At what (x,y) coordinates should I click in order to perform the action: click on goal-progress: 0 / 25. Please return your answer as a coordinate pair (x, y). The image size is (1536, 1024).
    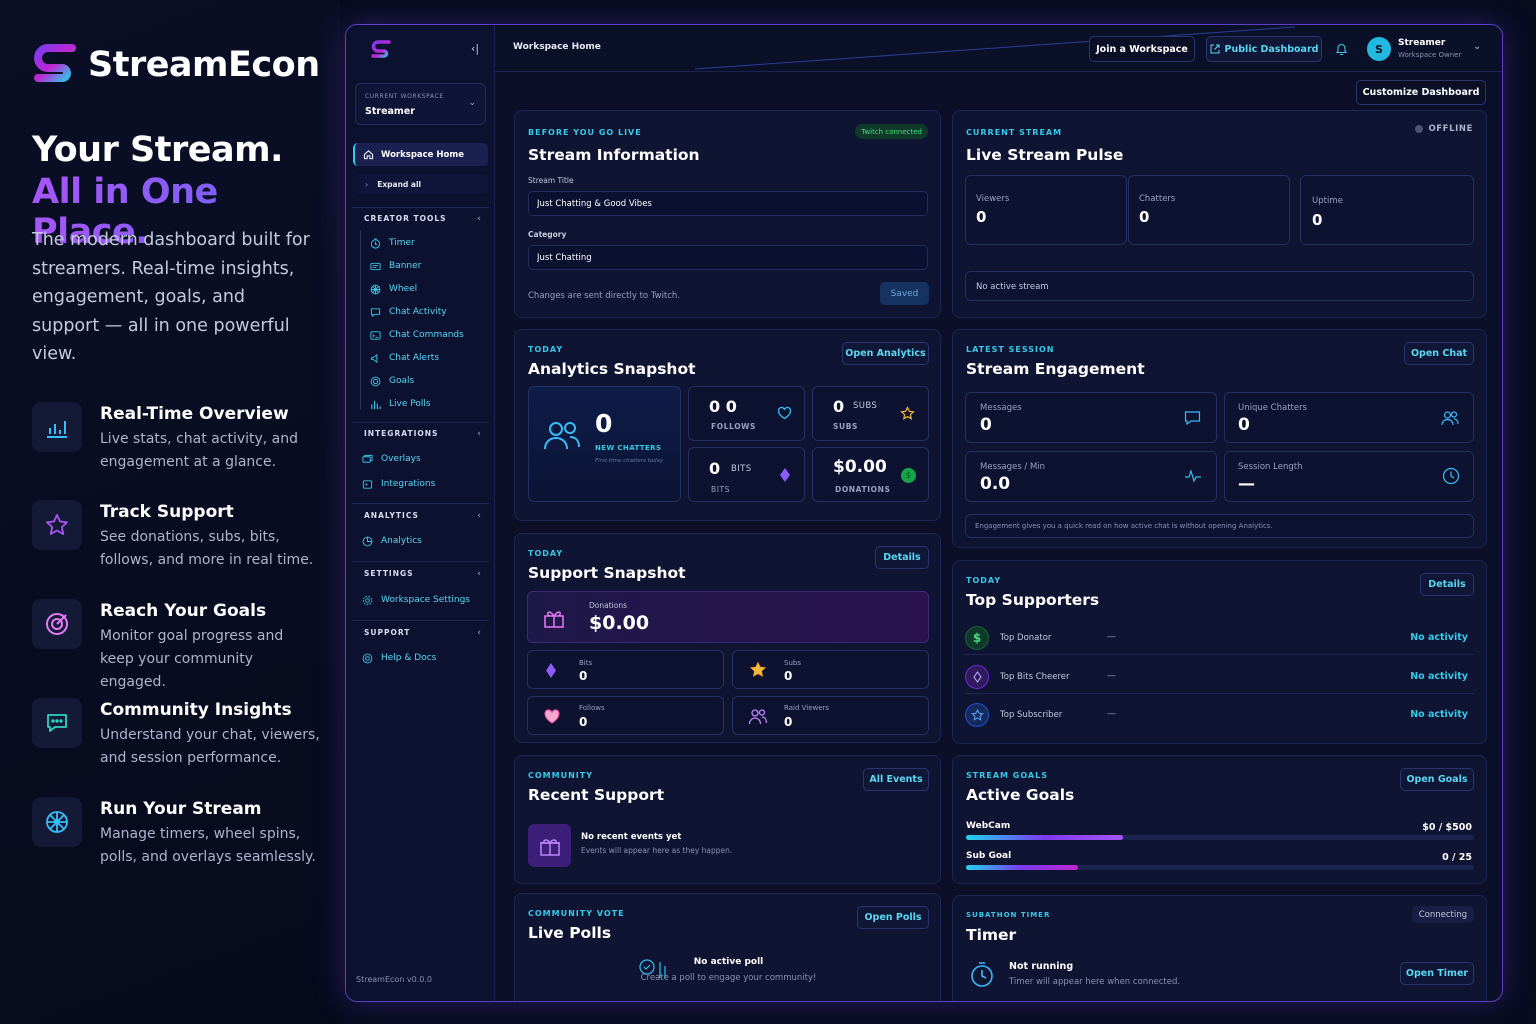
    Looking at the image, I should click on (1457, 857).